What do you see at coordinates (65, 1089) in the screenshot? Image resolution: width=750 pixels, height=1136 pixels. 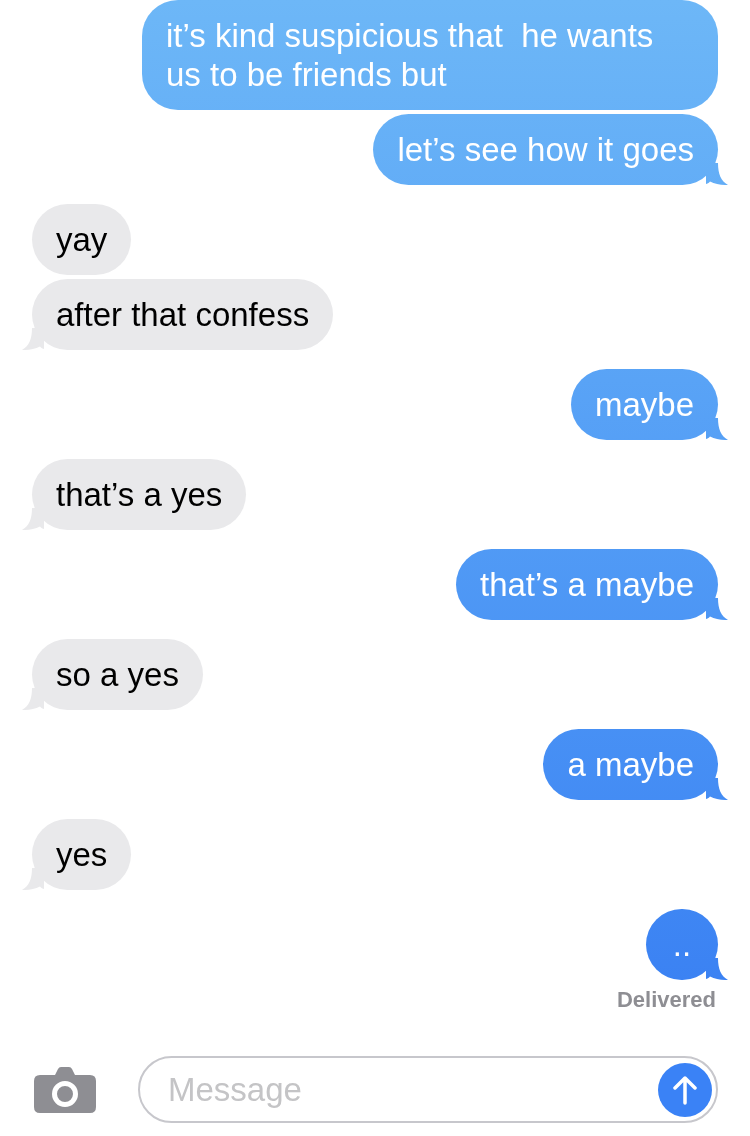 I see `camera-icon` at bounding box center [65, 1089].